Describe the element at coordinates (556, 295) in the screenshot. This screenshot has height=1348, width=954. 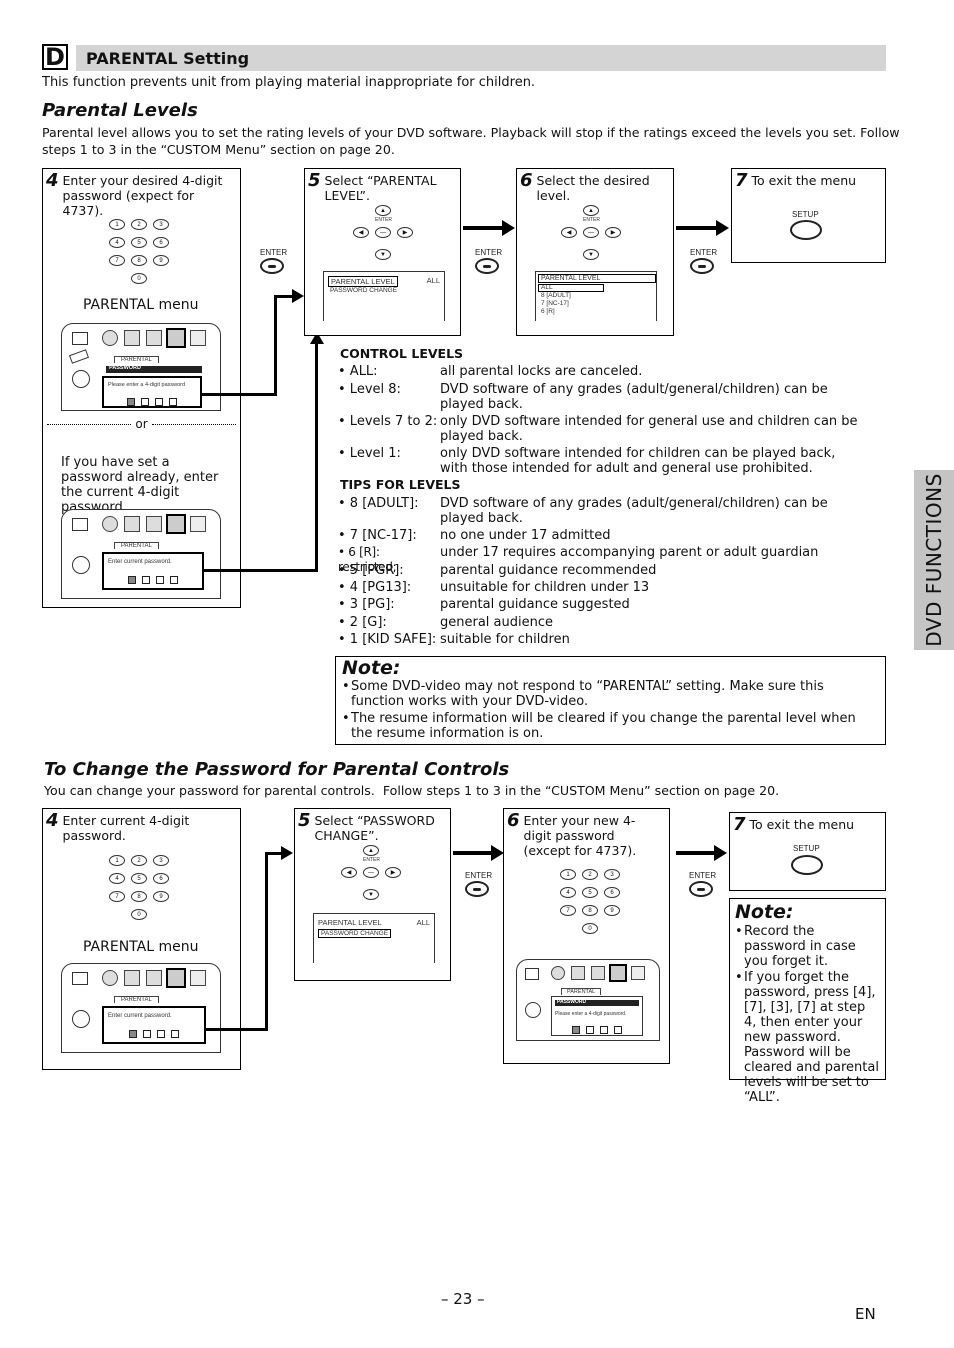
I see `level-option: 8 [ADULT]` at that location.